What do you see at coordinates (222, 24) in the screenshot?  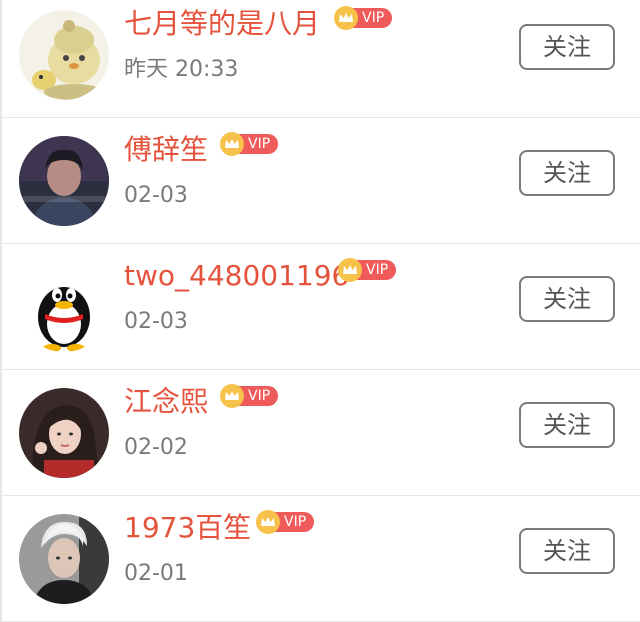 I see `user-name: 七月等的是八月` at bounding box center [222, 24].